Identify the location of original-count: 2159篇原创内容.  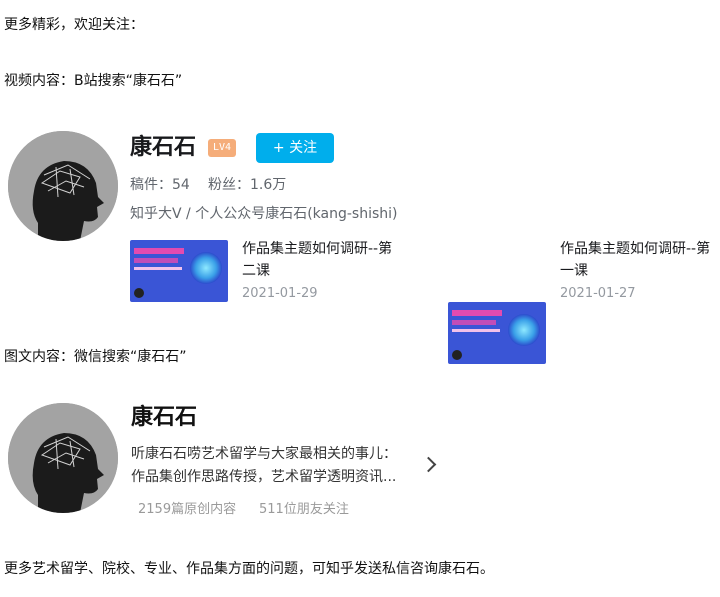
(187, 509).